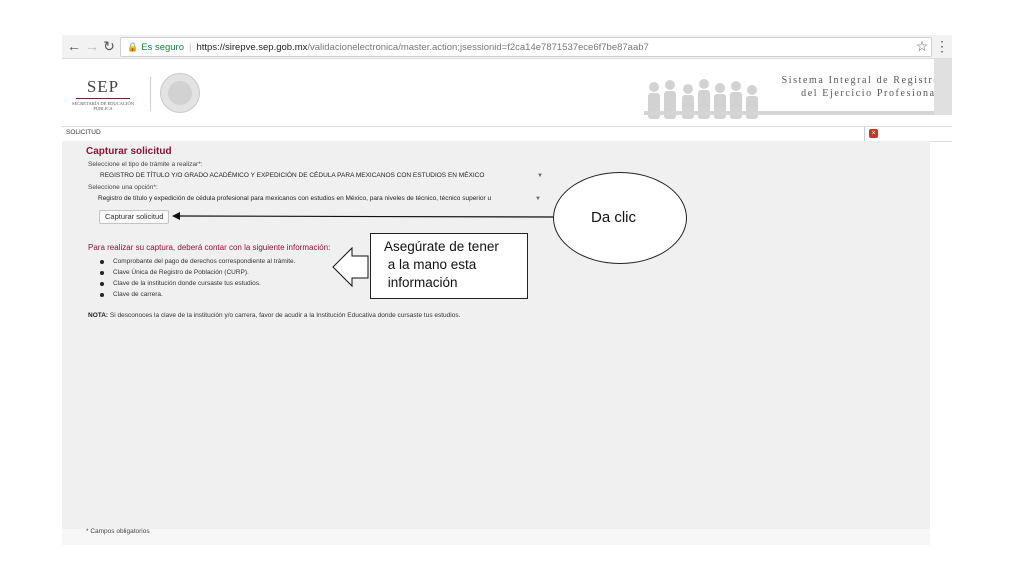  What do you see at coordinates (365, 216) in the screenshot?
I see `arrow-line` at bounding box center [365, 216].